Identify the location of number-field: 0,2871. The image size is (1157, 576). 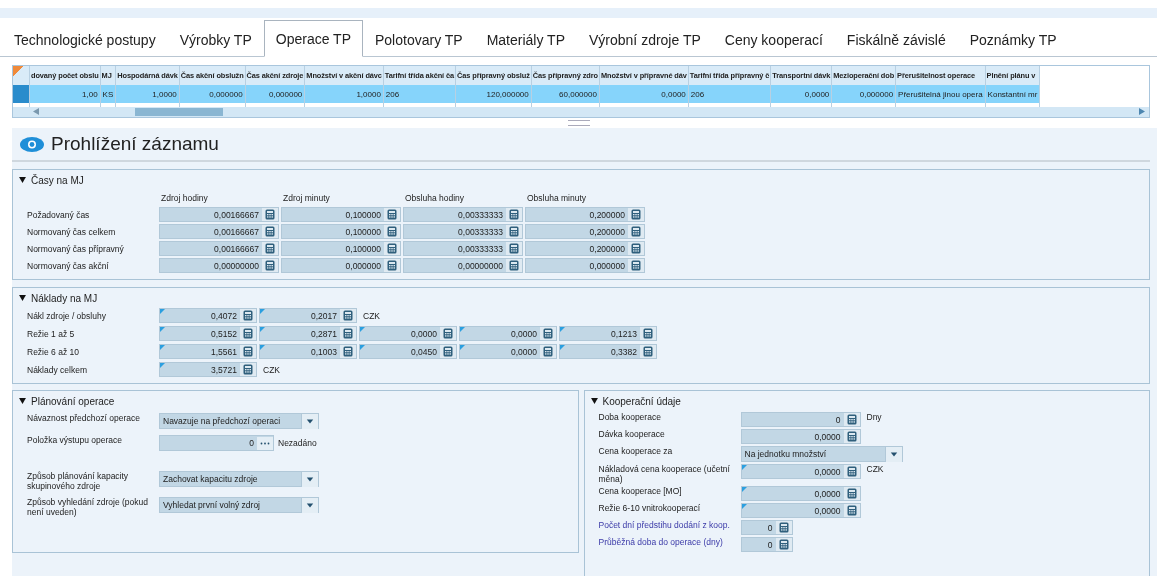
(308, 333).